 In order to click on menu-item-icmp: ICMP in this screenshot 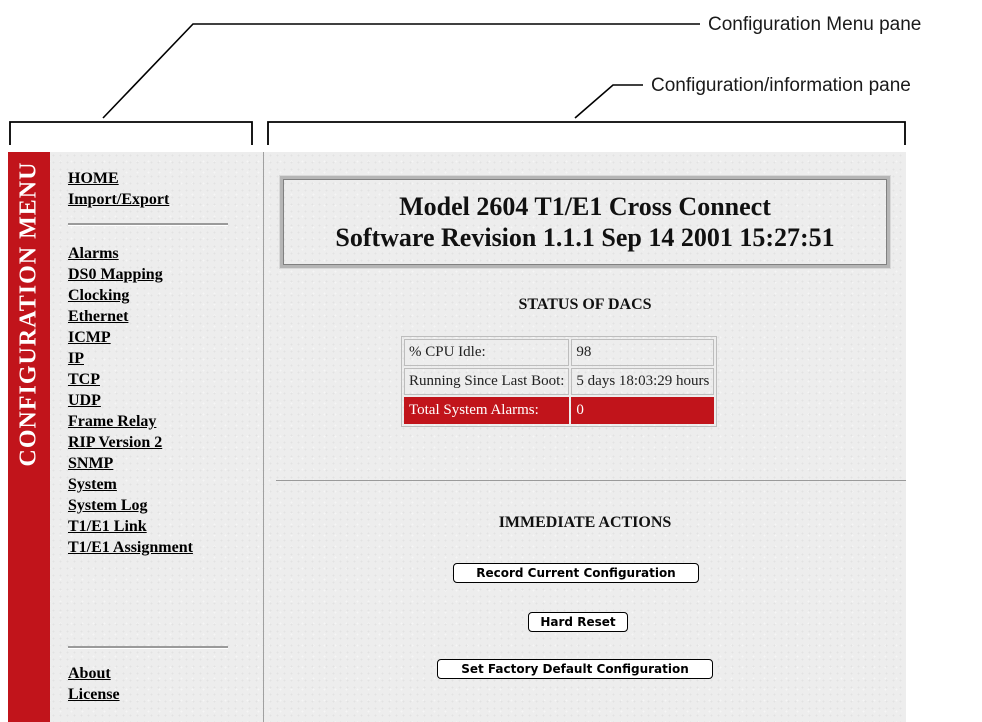, I will do `click(89, 337)`.